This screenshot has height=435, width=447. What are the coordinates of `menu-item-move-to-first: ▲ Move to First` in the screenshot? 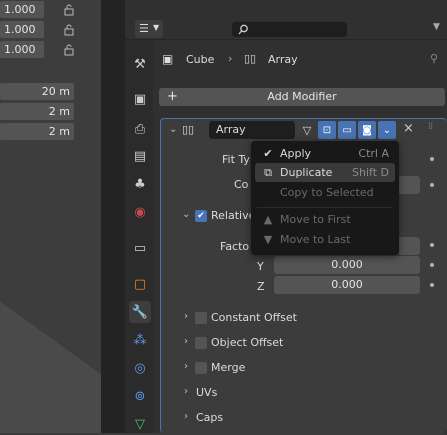 It's located at (325, 219).